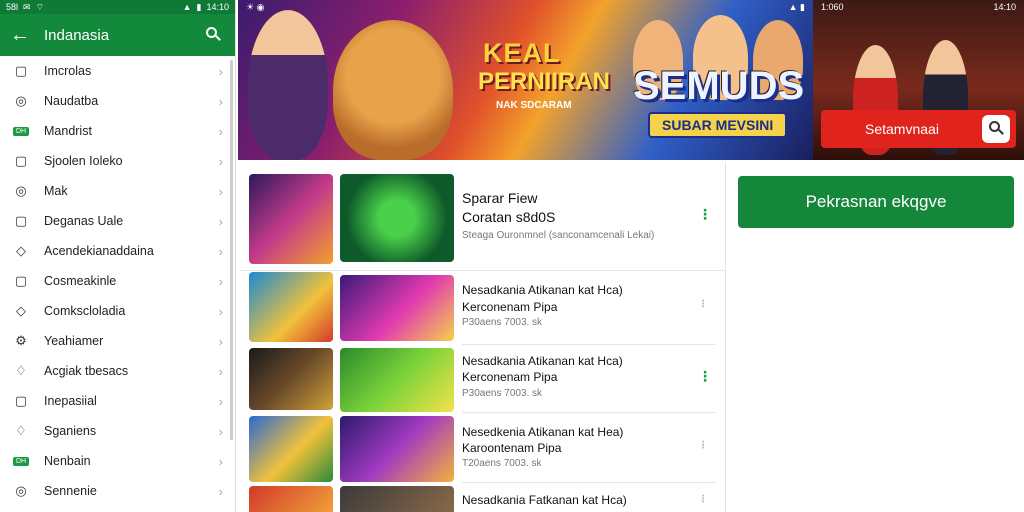  Describe the element at coordinates (56, 191) in the screenshot. I see `drawer-item-label: Mak` at that location.